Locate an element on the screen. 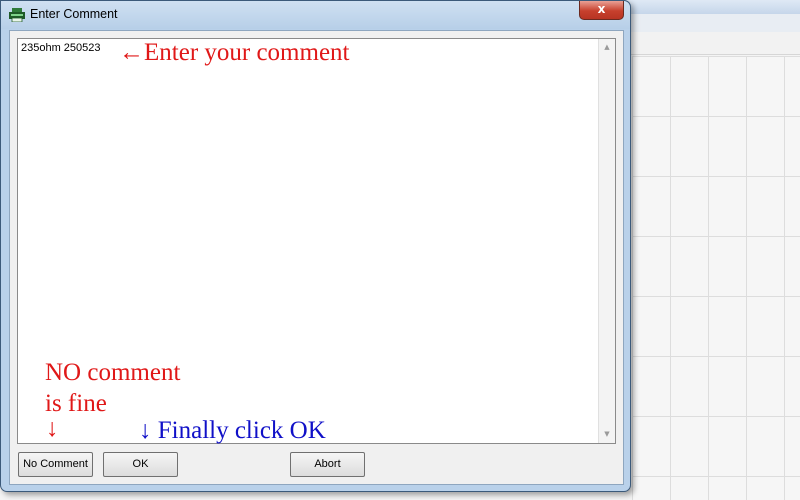 This screenshot has height=500, width=800. vertical-scrollbar: ▲ ▼ is located at coordinates (606, 241).